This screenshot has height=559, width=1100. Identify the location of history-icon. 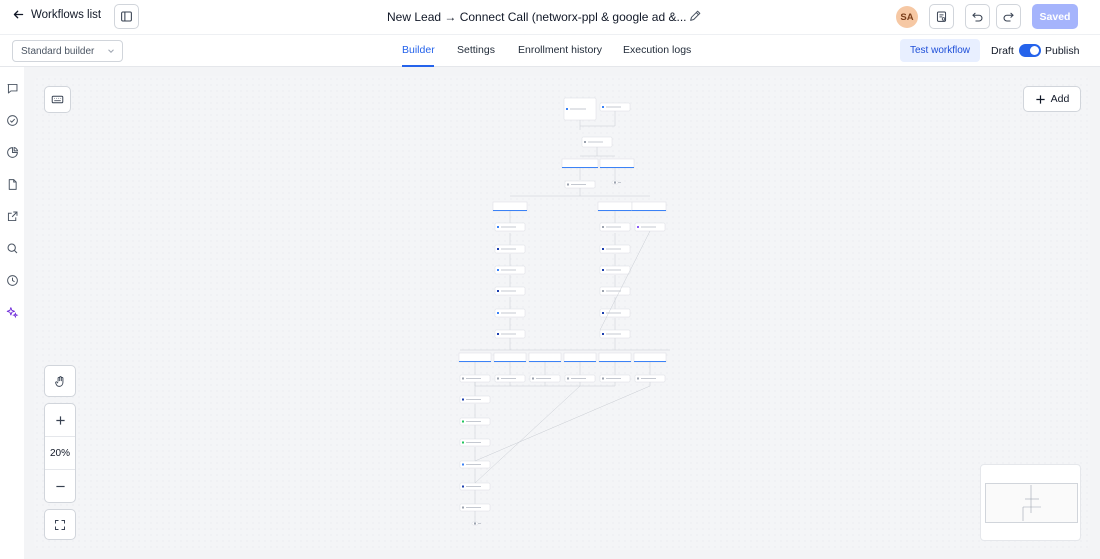
(12, 280).